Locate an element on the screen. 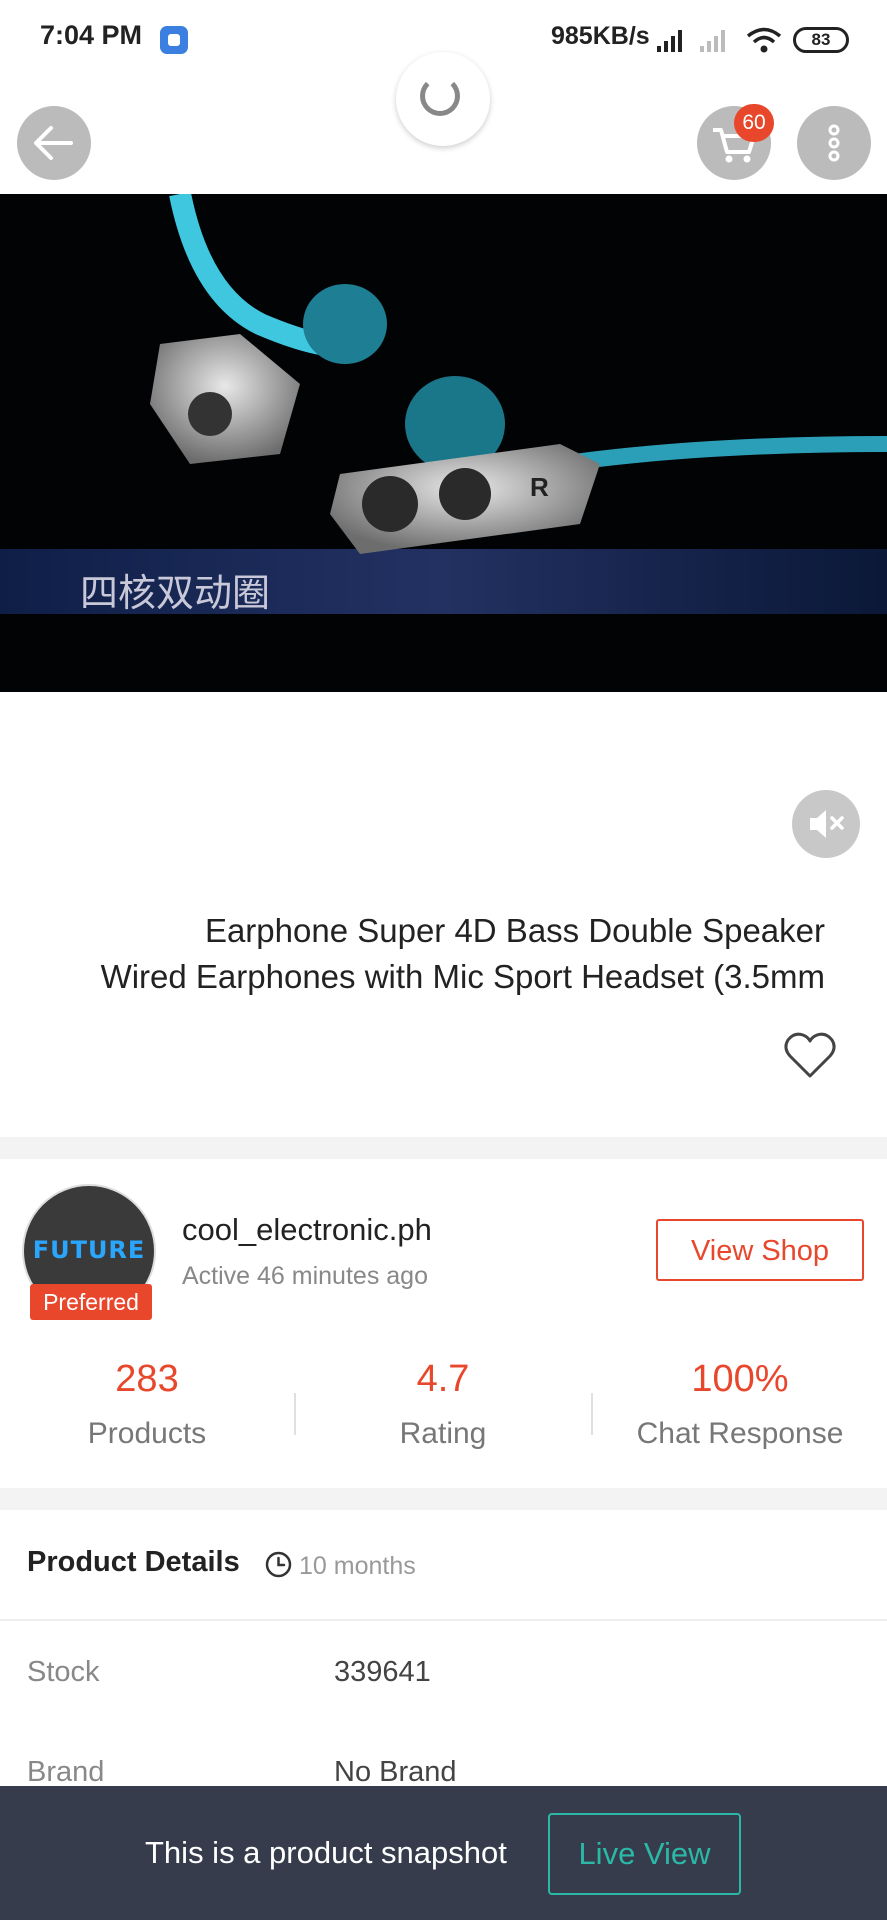 This screenshot has height=1920, width=887. details-divider is located at coordinates (443, 1620).